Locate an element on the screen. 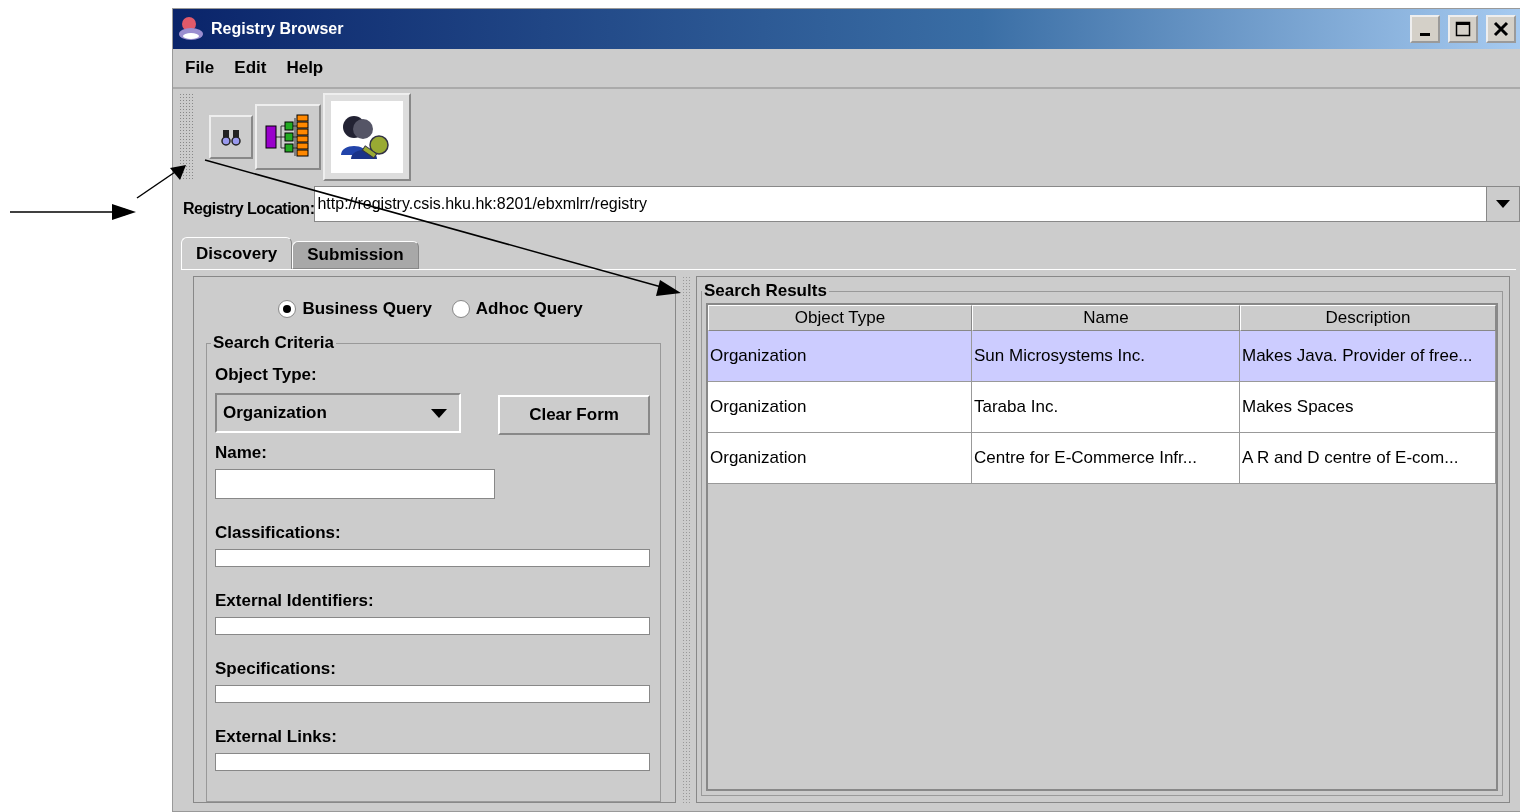 The height and width of the screenshot is (812, 1520). field-label: Object Type: is located at coordinates (266, 375).